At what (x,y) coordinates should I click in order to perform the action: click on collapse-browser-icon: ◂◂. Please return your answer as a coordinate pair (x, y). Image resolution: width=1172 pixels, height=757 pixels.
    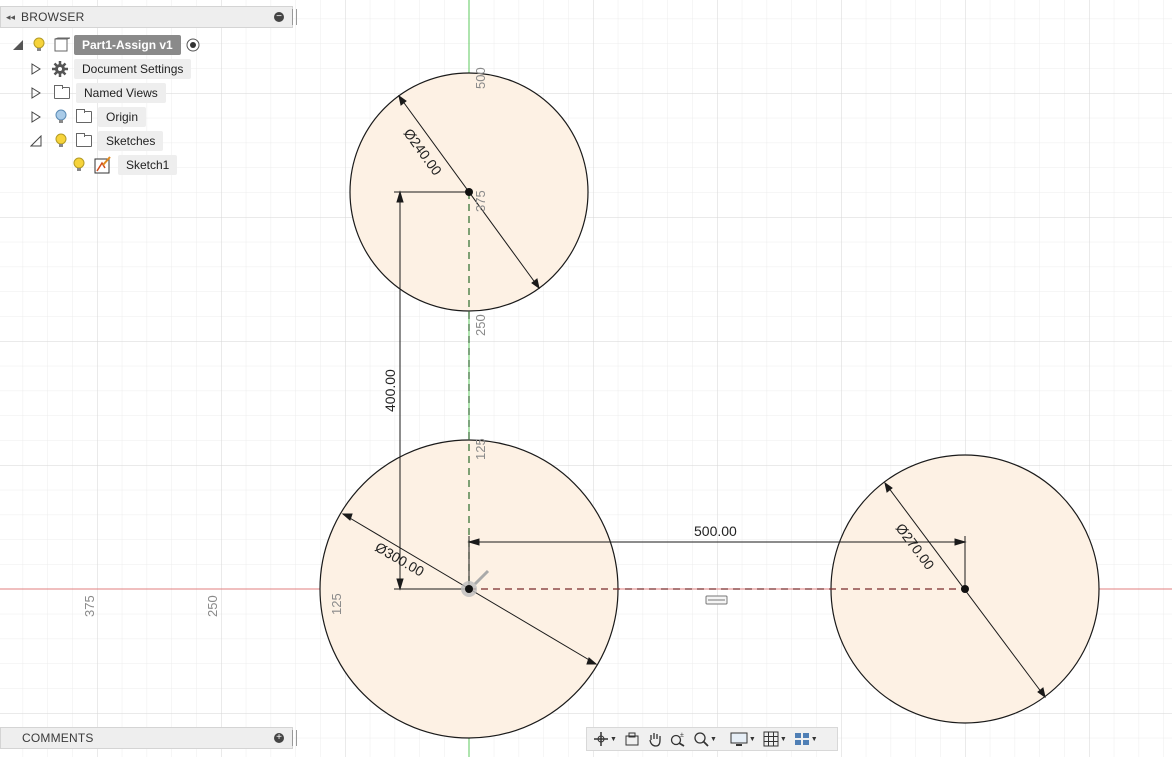
    Looking at the image, I should click on (10, 17).